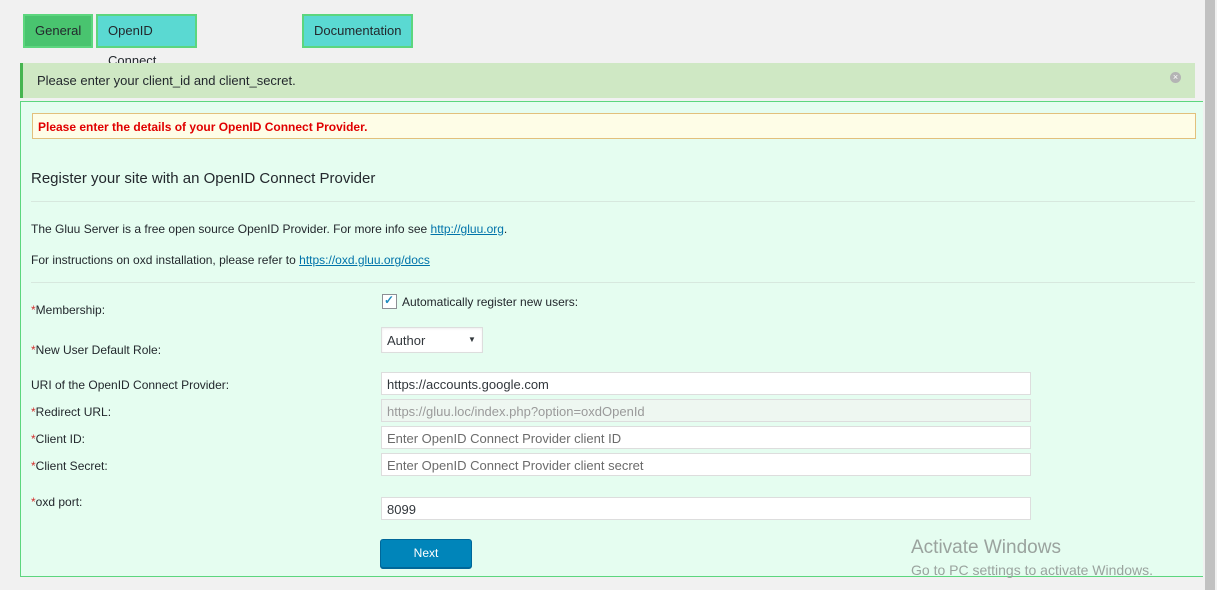 Image resolution: width=1217 pixels, height=590 pixels. What do you see at coordinates (69, 466) in the screenshot?
I see `client-secret-label: *Client Secret:` at bounding box center [69, 466].